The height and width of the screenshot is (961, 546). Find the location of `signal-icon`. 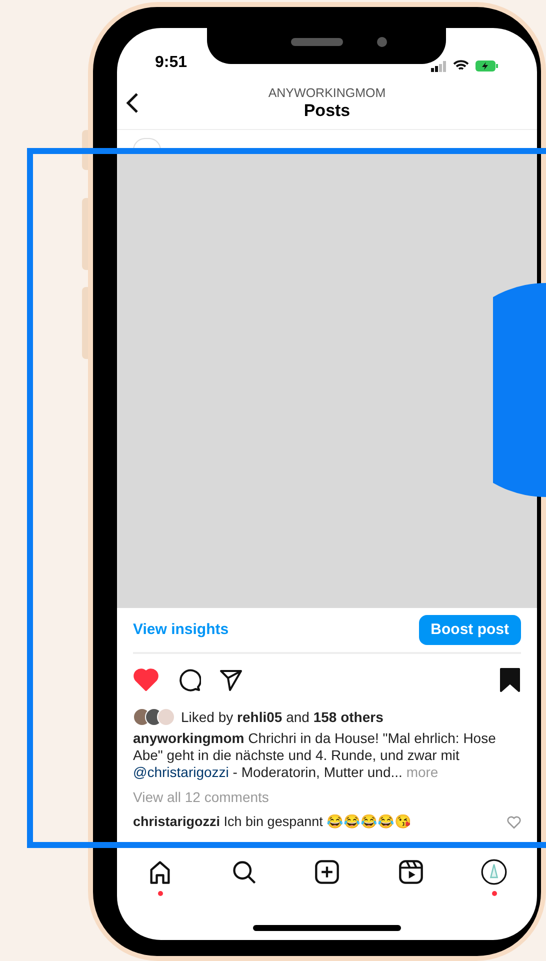

signal-icon is located at coordinates (439, 66).